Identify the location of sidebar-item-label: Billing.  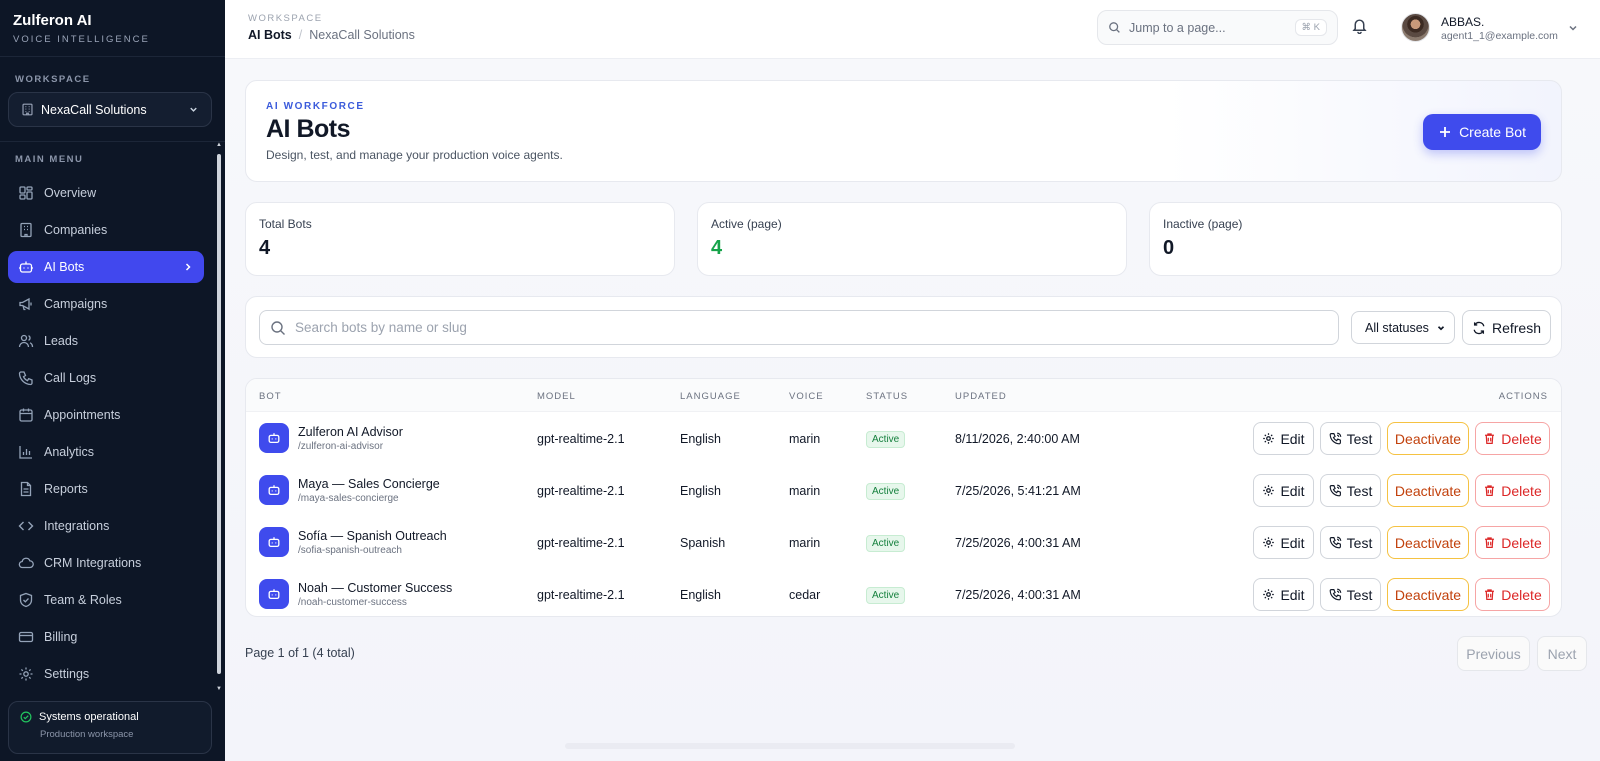
(61, 637).